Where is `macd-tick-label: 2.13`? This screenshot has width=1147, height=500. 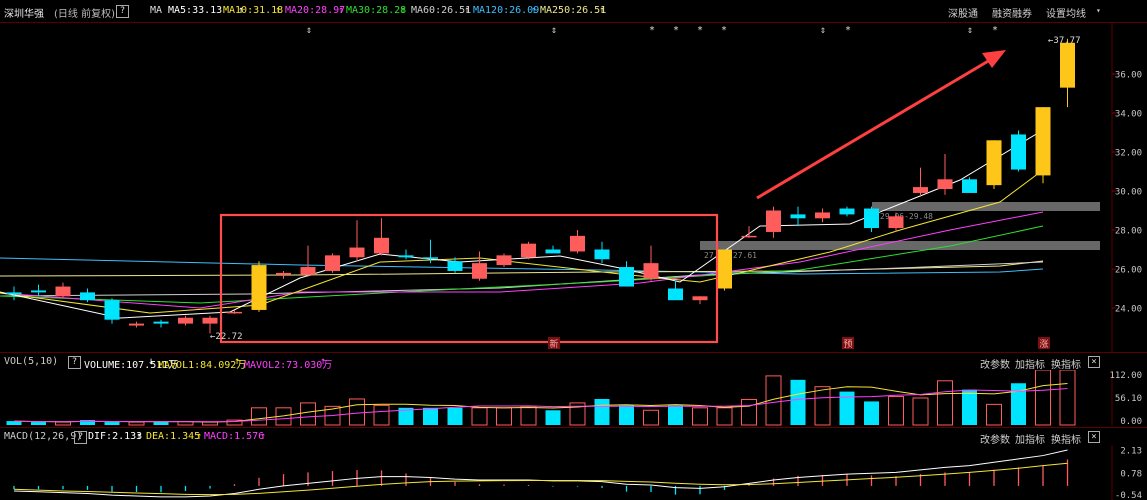
macd-tick-label: 2.13 is located at coordinates (1131, 452).